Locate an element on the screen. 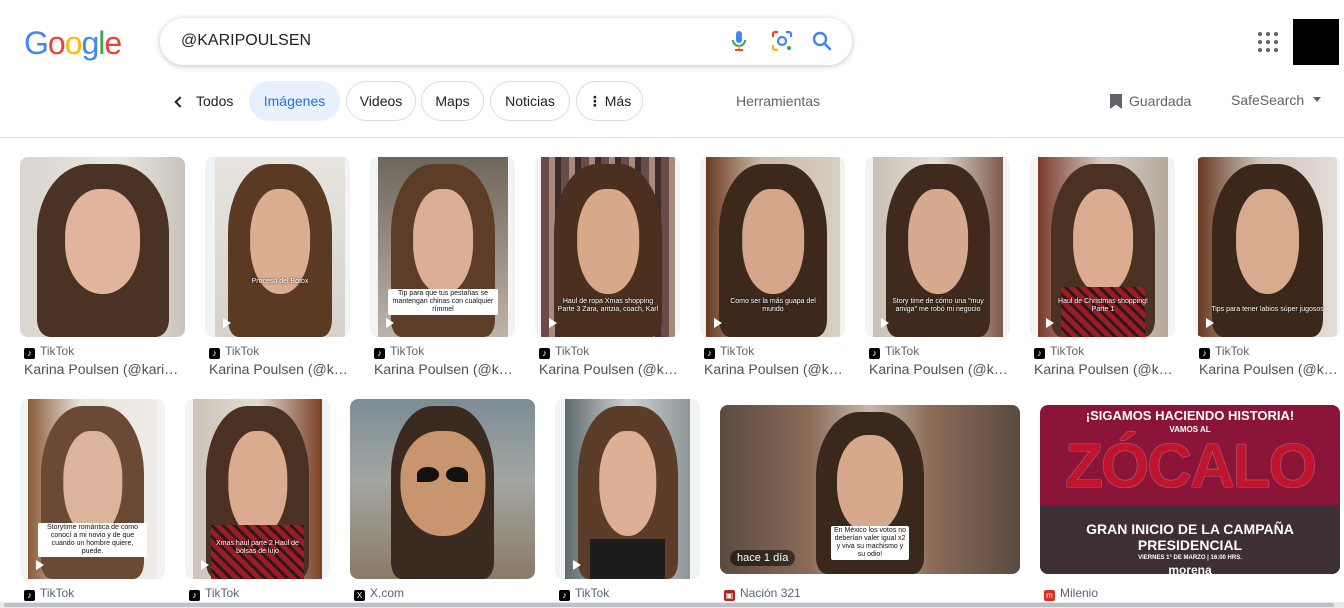  nacion321-icon: ▣ is located at coordinates (729, 595).